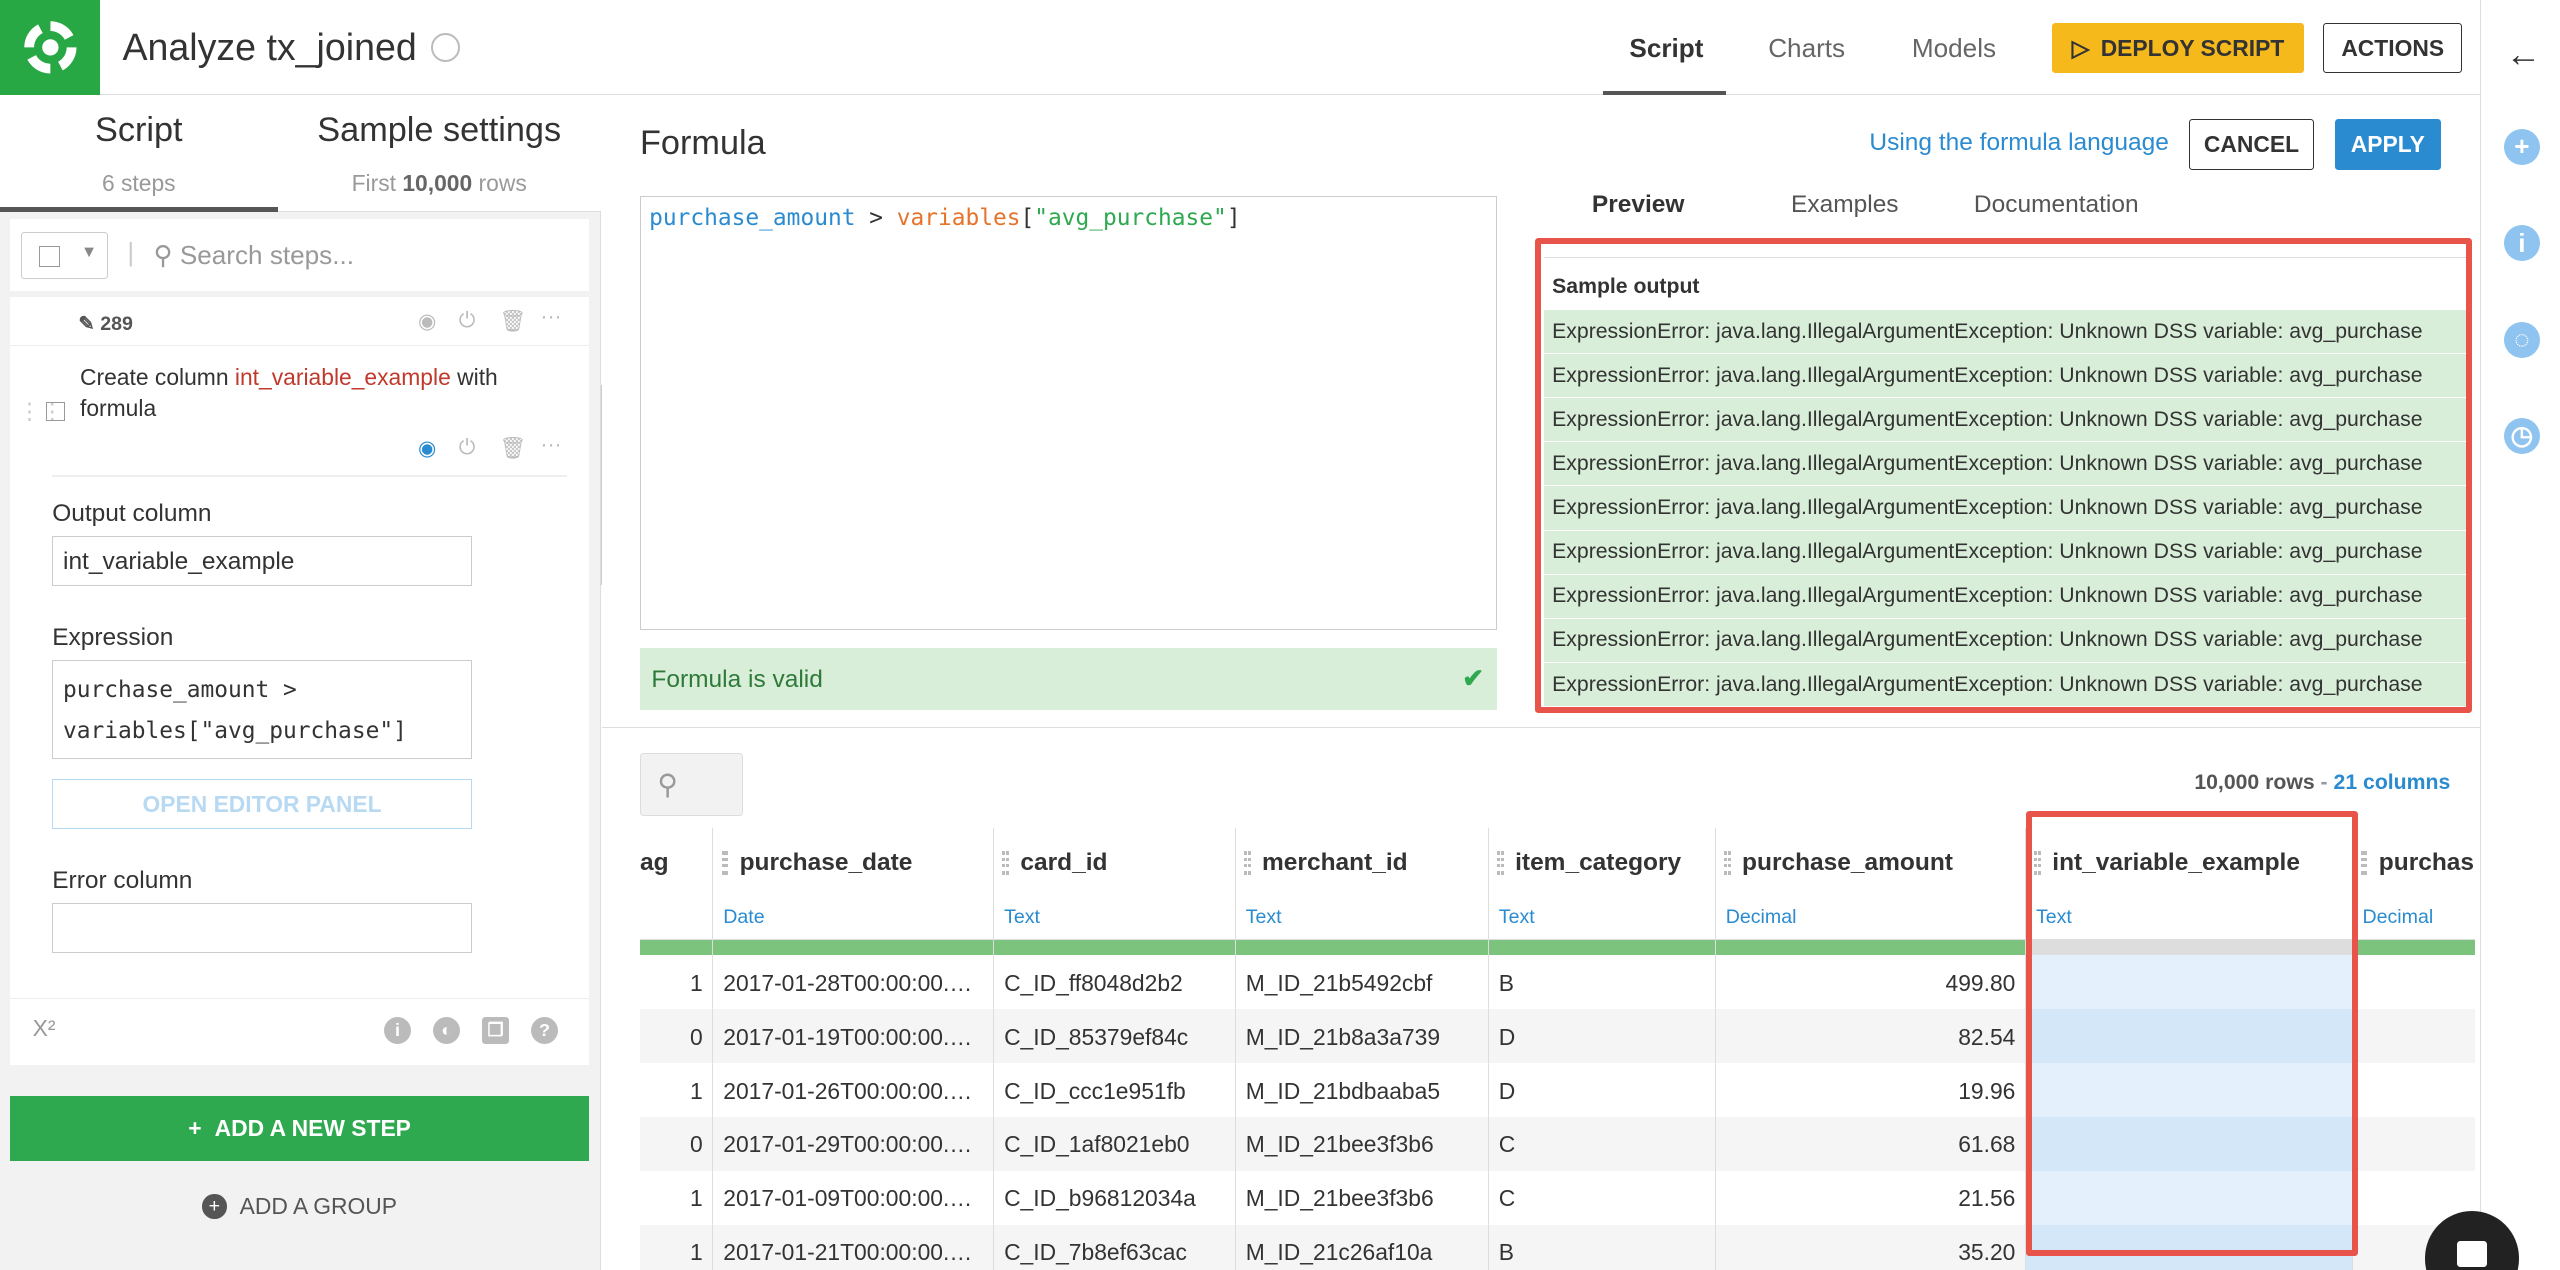 This screenshot has height=1270, width=2560. I want to click on active-tab-indicator, so click(139, 210).